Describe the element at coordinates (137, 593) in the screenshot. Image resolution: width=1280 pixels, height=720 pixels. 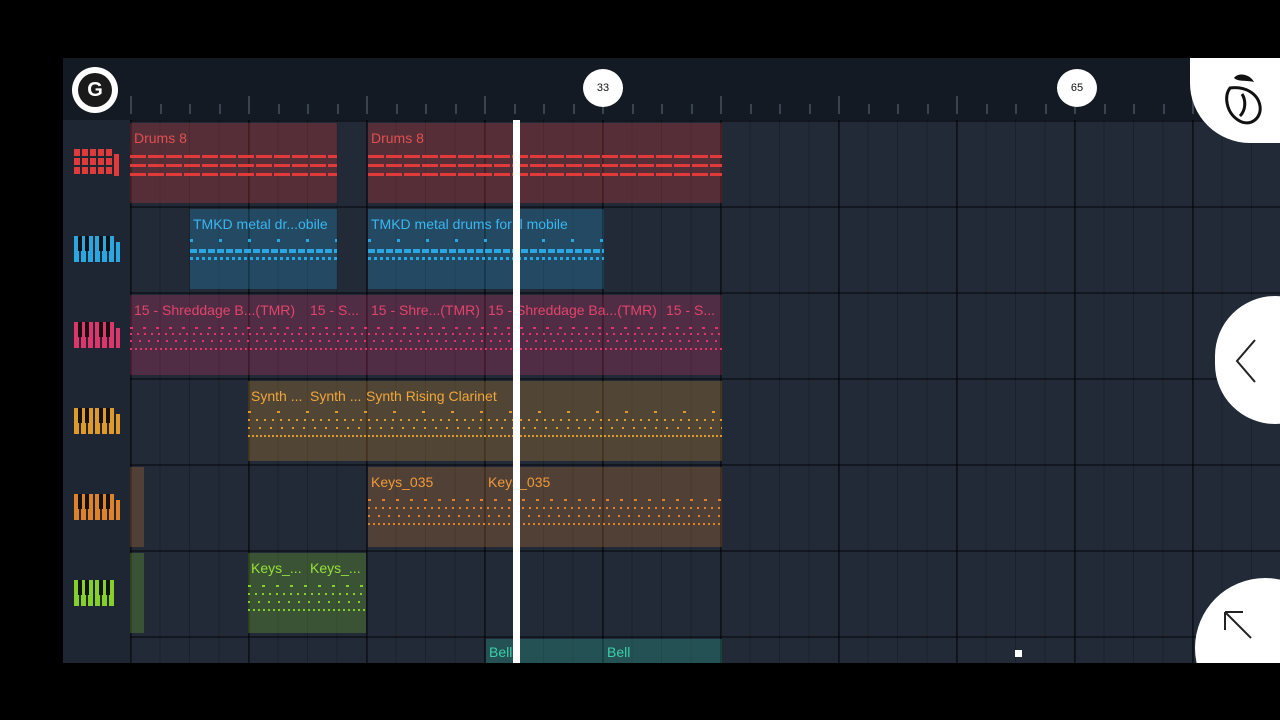
I see `pattern-clip-keys-green-stub` at that location.